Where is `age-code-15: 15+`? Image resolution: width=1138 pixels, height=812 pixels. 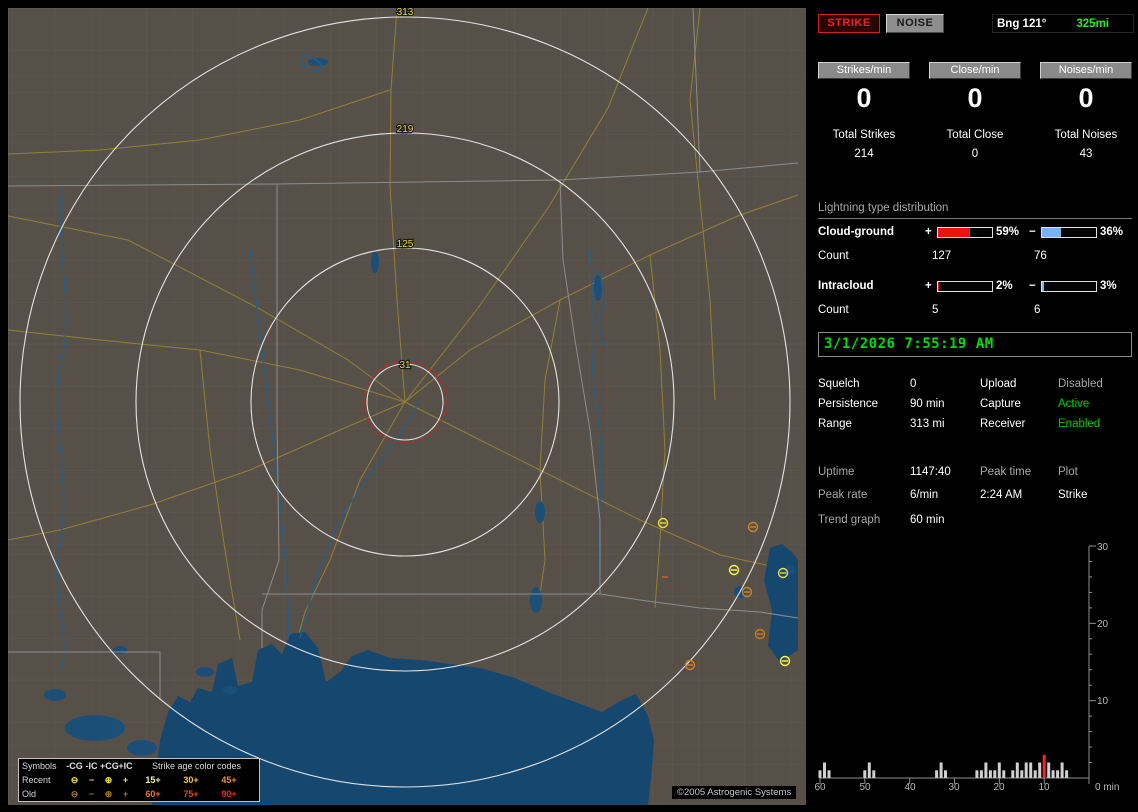
age-code-15: 15+ is located at coordinates (153, 780).